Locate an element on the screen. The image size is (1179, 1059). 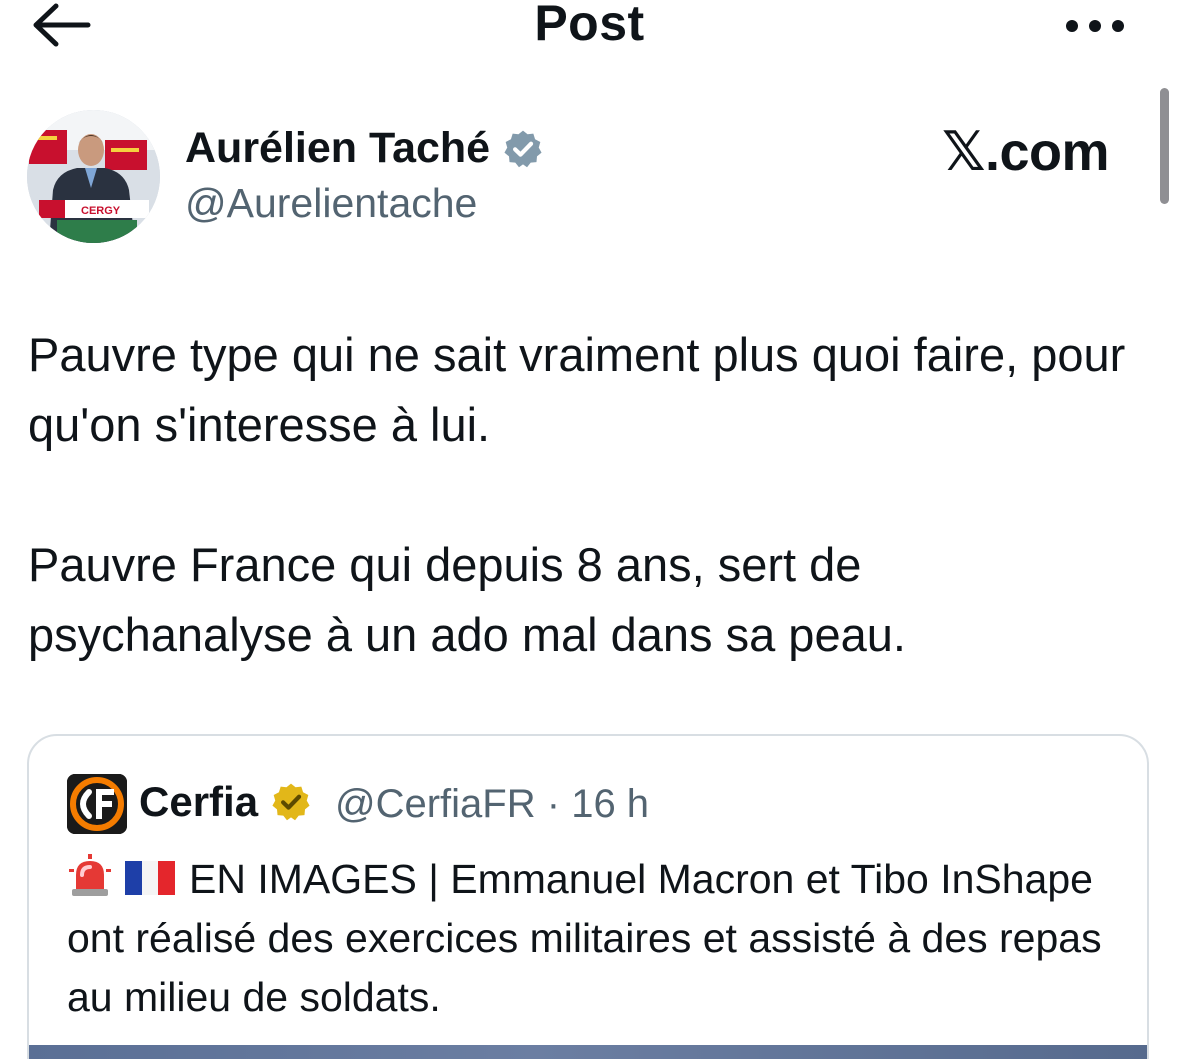
author-handle: @Aurelientache is located at coordinates (331, 203).